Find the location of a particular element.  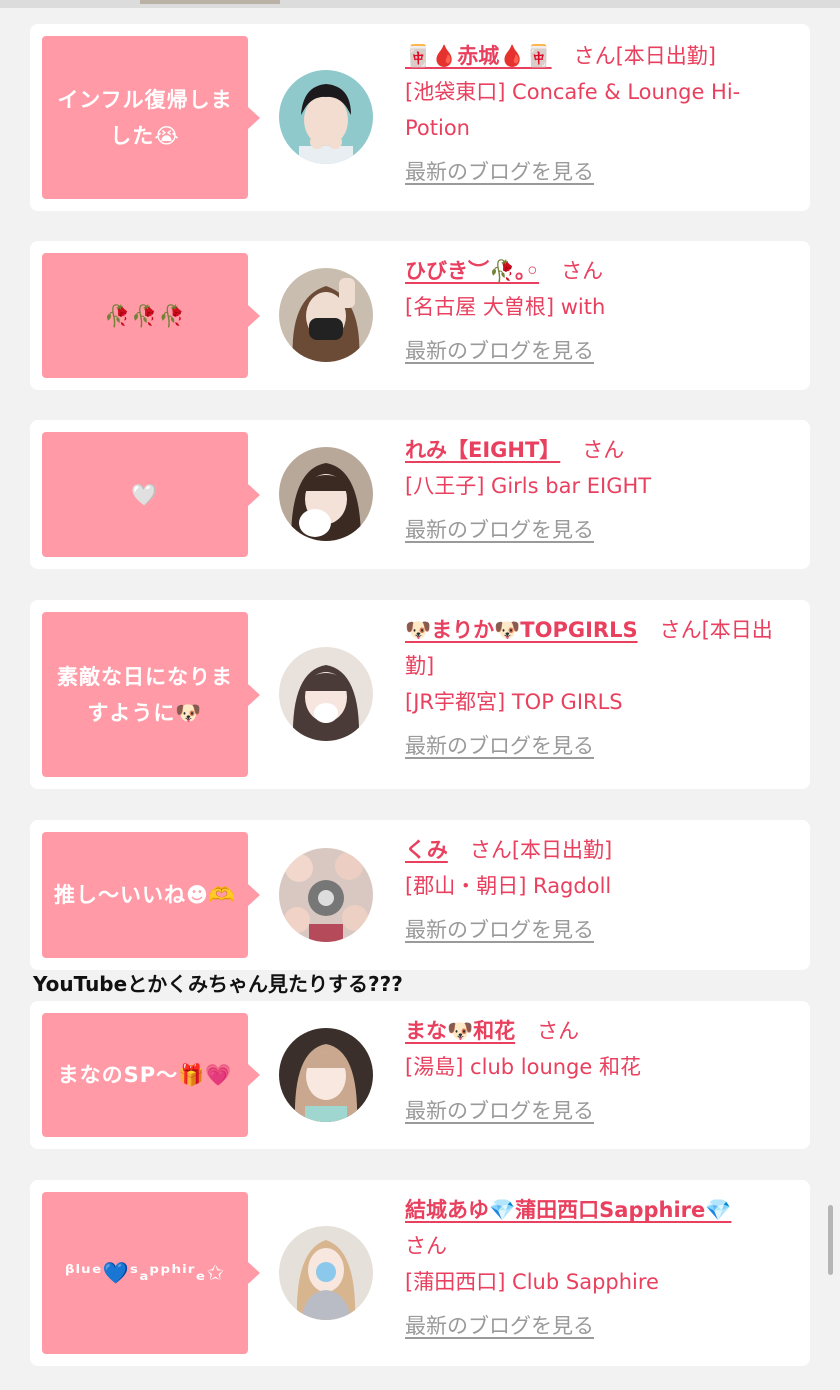

profile-info: ひびき︶🥀｡◦ さん [名古屋 大曽根] with 最新のブログを見る is located at coordinates (602, 311).